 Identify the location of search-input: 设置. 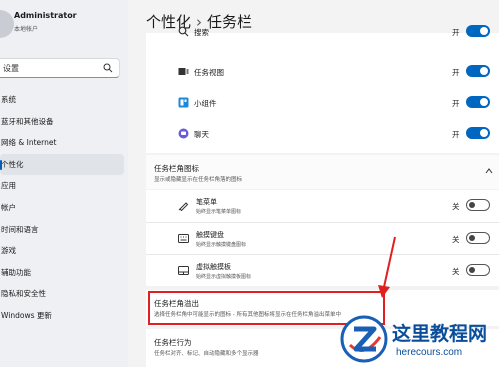
(60, 68).